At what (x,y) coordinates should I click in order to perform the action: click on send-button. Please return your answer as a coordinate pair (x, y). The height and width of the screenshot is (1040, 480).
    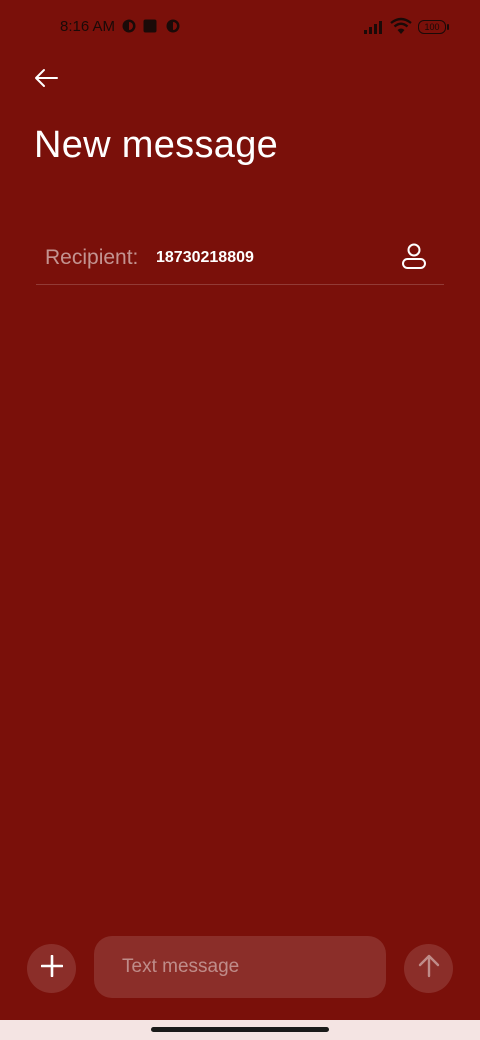
    Looking at the image, I should click on (428, 968).